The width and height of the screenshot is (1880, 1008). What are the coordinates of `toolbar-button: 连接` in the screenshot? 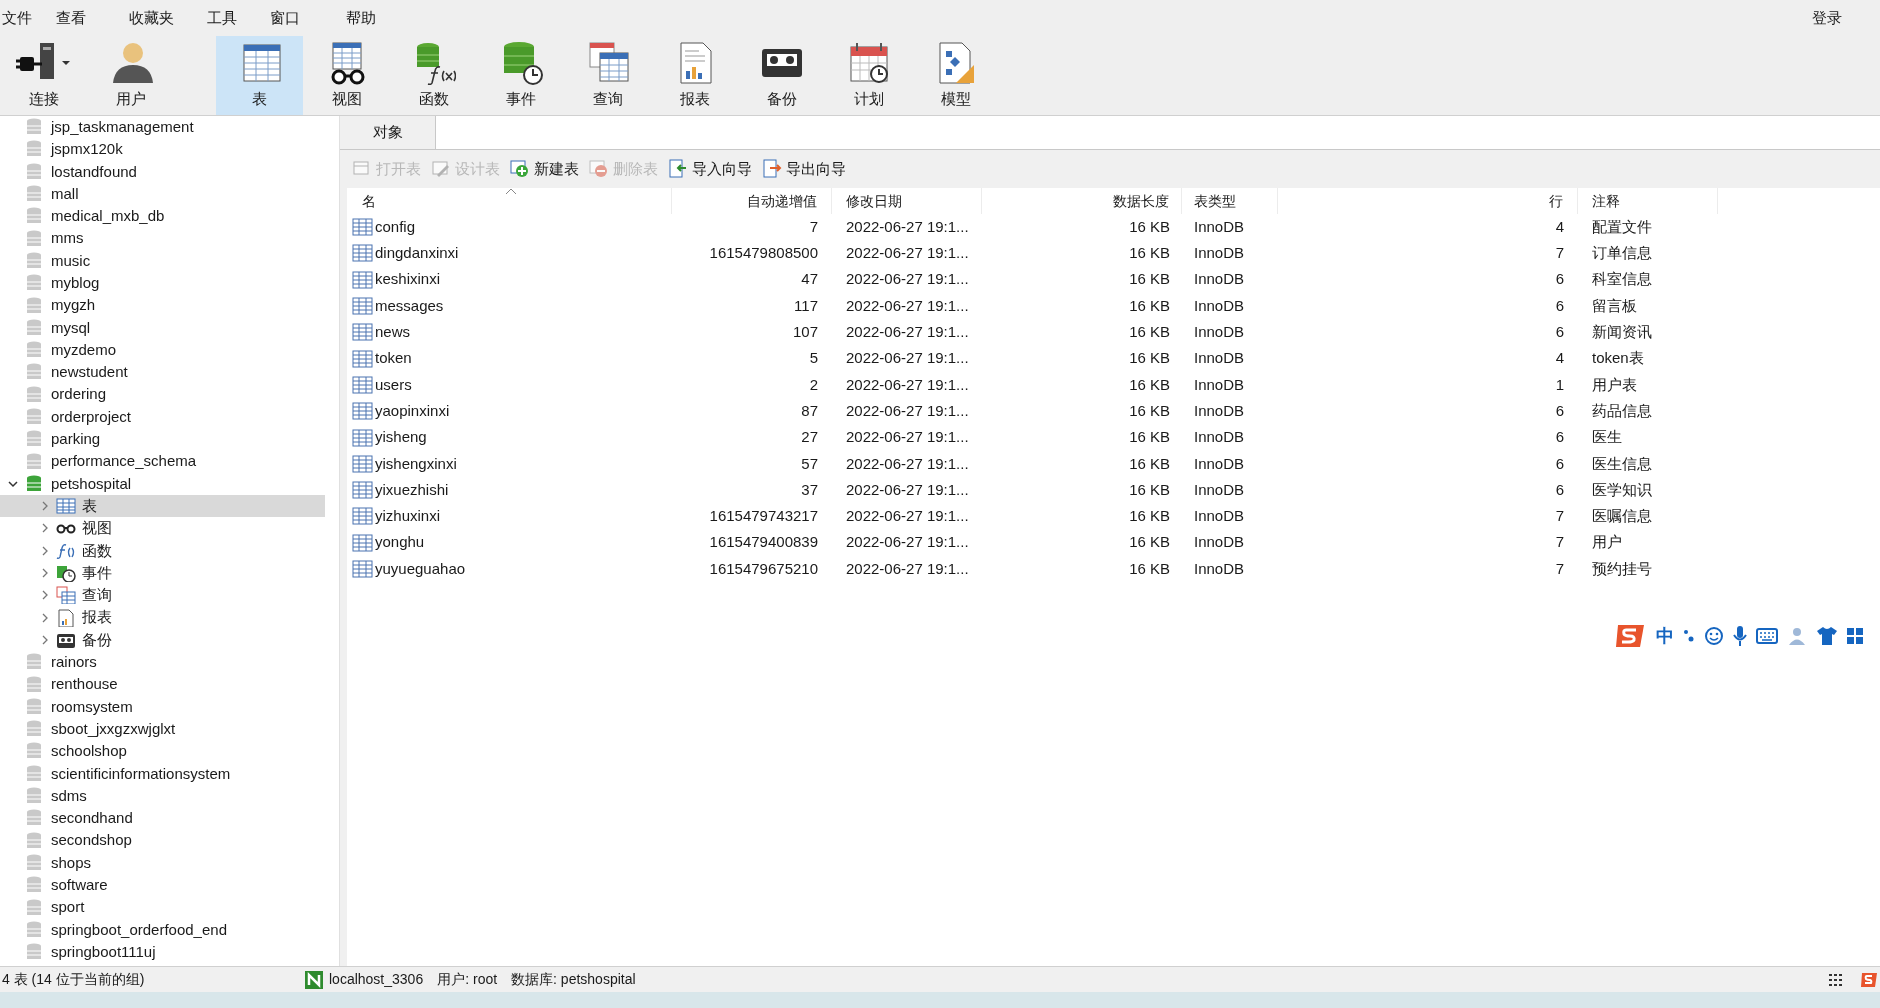 It's located at (43, 75).